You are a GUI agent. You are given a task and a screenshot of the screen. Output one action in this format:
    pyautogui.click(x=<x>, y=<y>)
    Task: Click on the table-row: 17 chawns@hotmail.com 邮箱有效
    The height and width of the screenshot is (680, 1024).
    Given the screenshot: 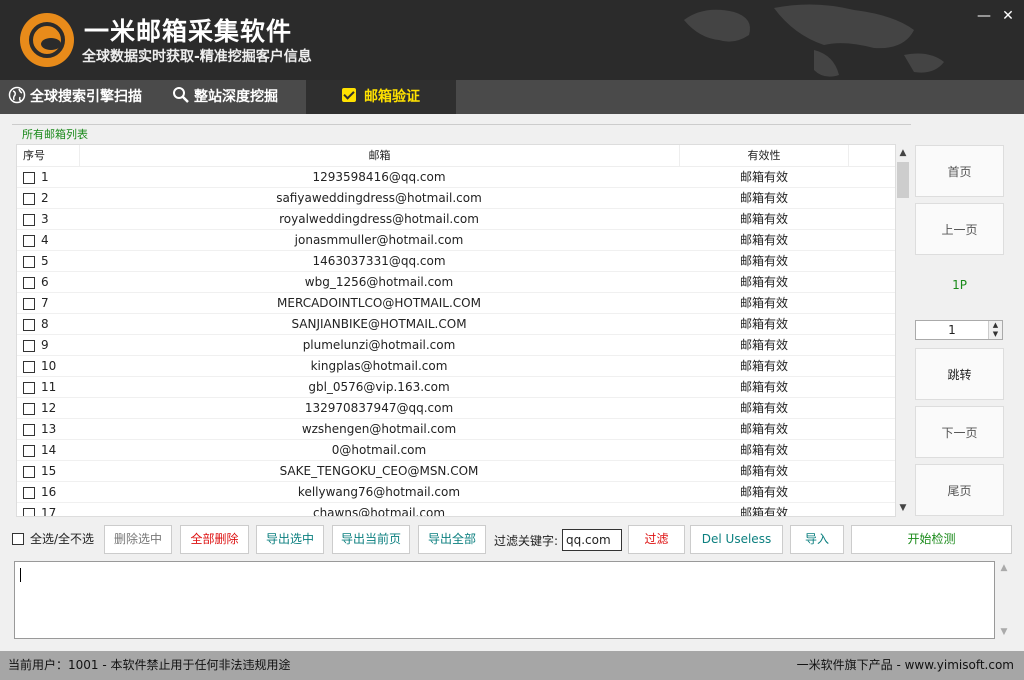 What is the action you would take?
    pyautogui.click(x=456, y=509)
    